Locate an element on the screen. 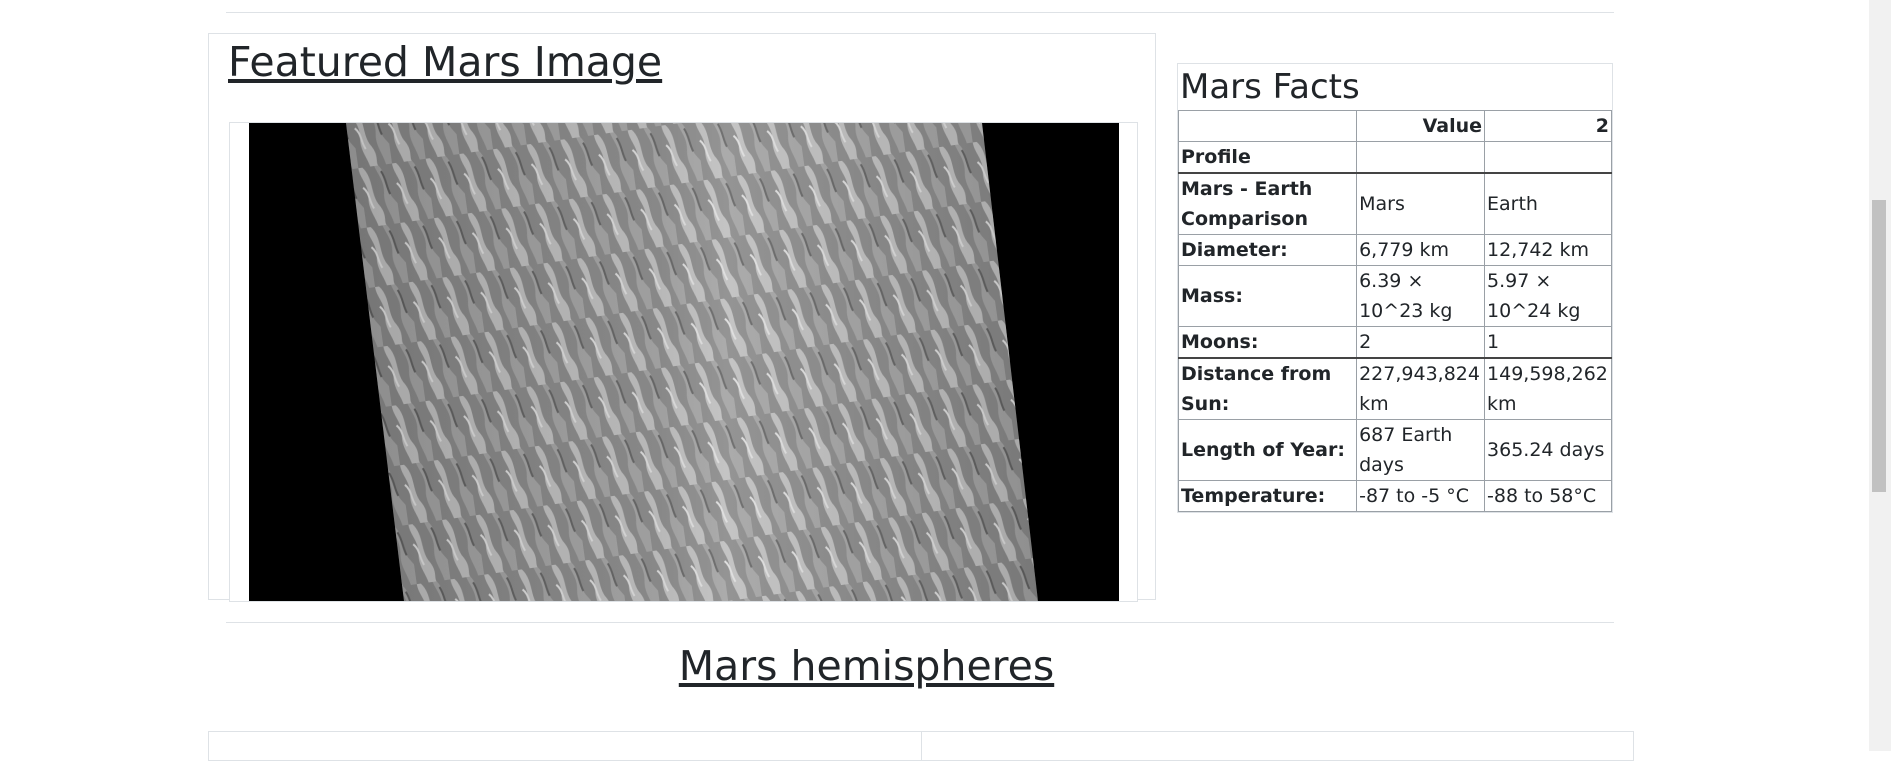 This screenshot has height=761, width=1891. top-divider is located at coordinates (920, 12).